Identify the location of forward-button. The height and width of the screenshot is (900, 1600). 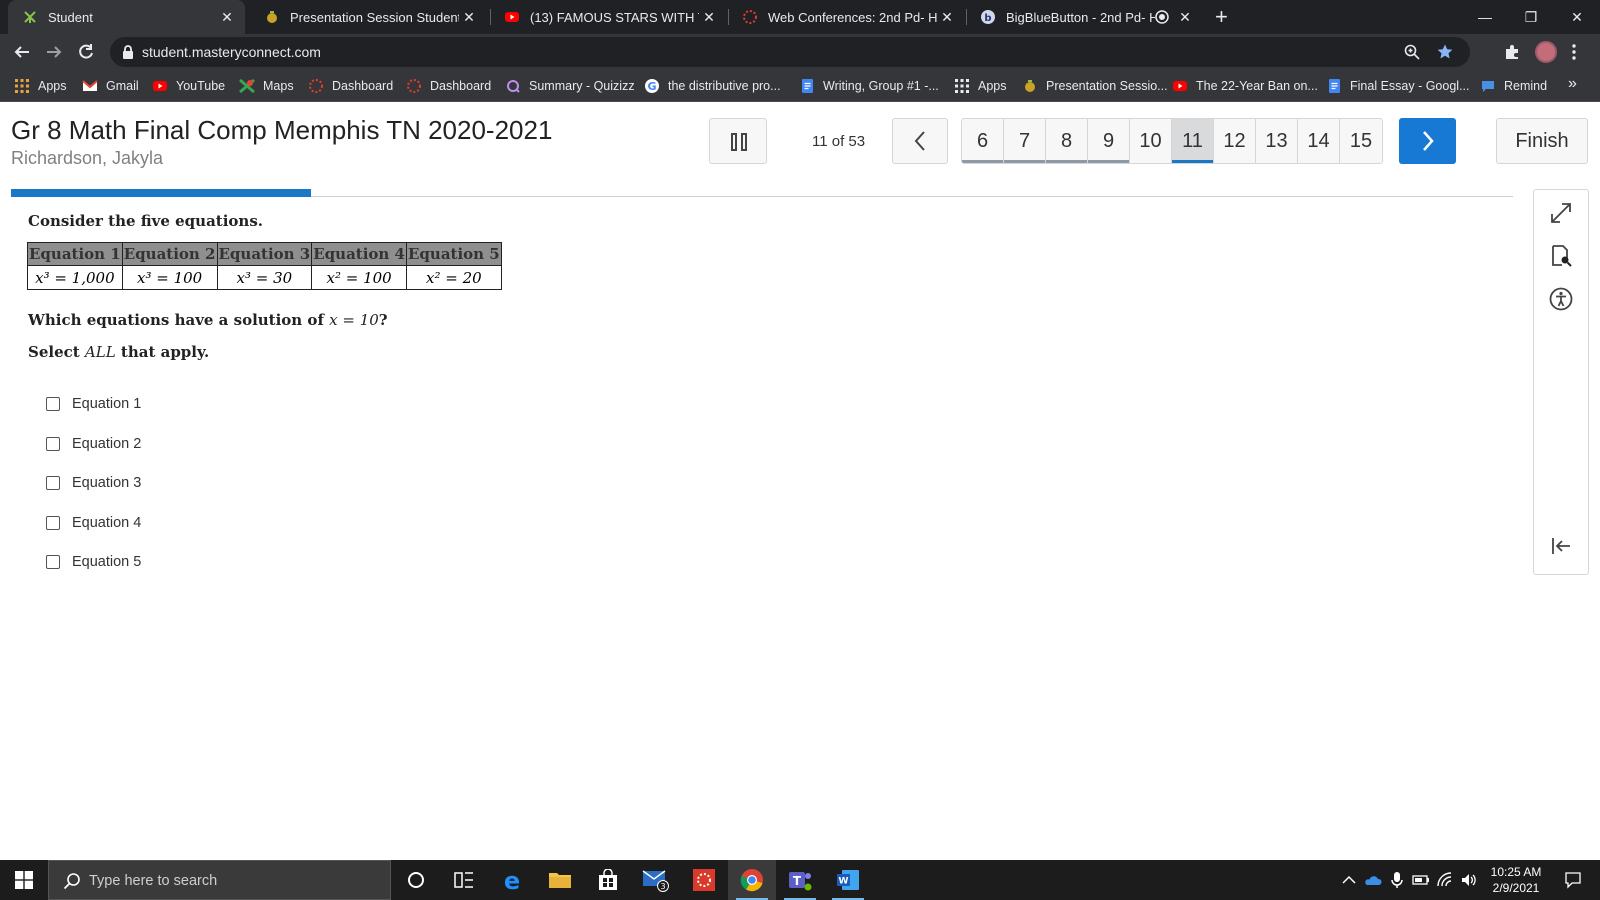
(54, 52).